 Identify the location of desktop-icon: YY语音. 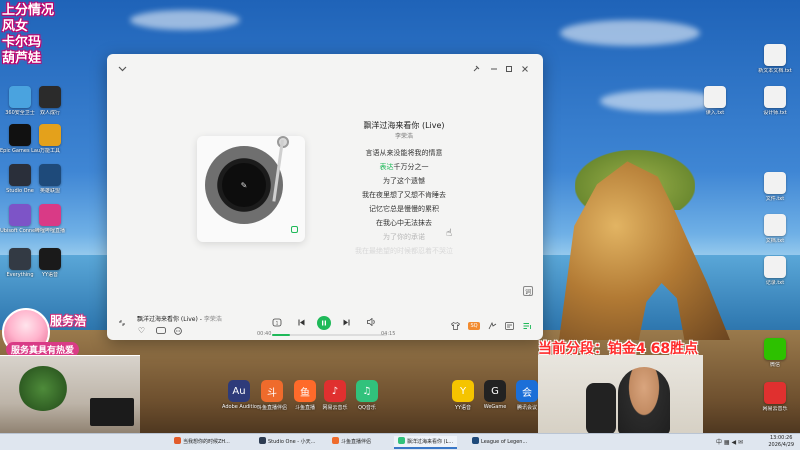
(50, 263).